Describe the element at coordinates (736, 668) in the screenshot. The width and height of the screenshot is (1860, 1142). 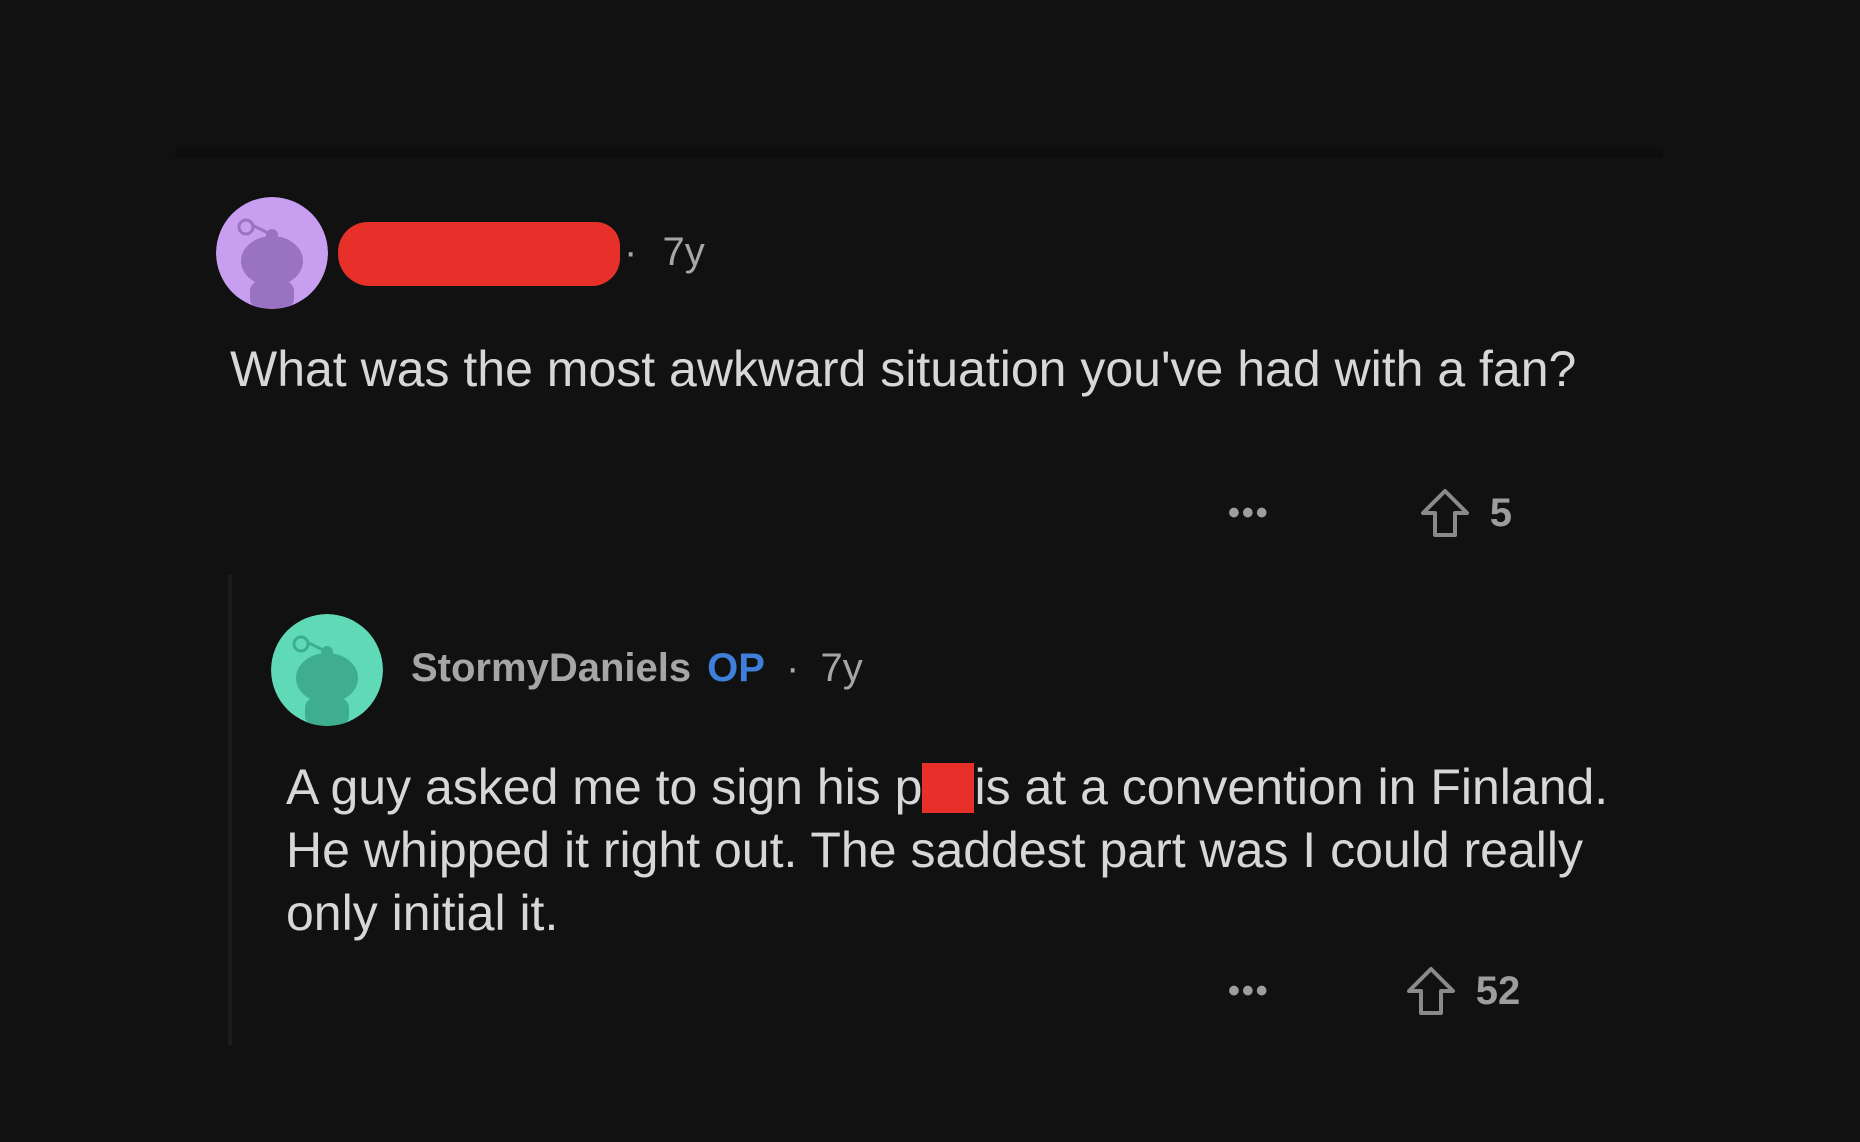
I see `op-badge: OP` at that location.